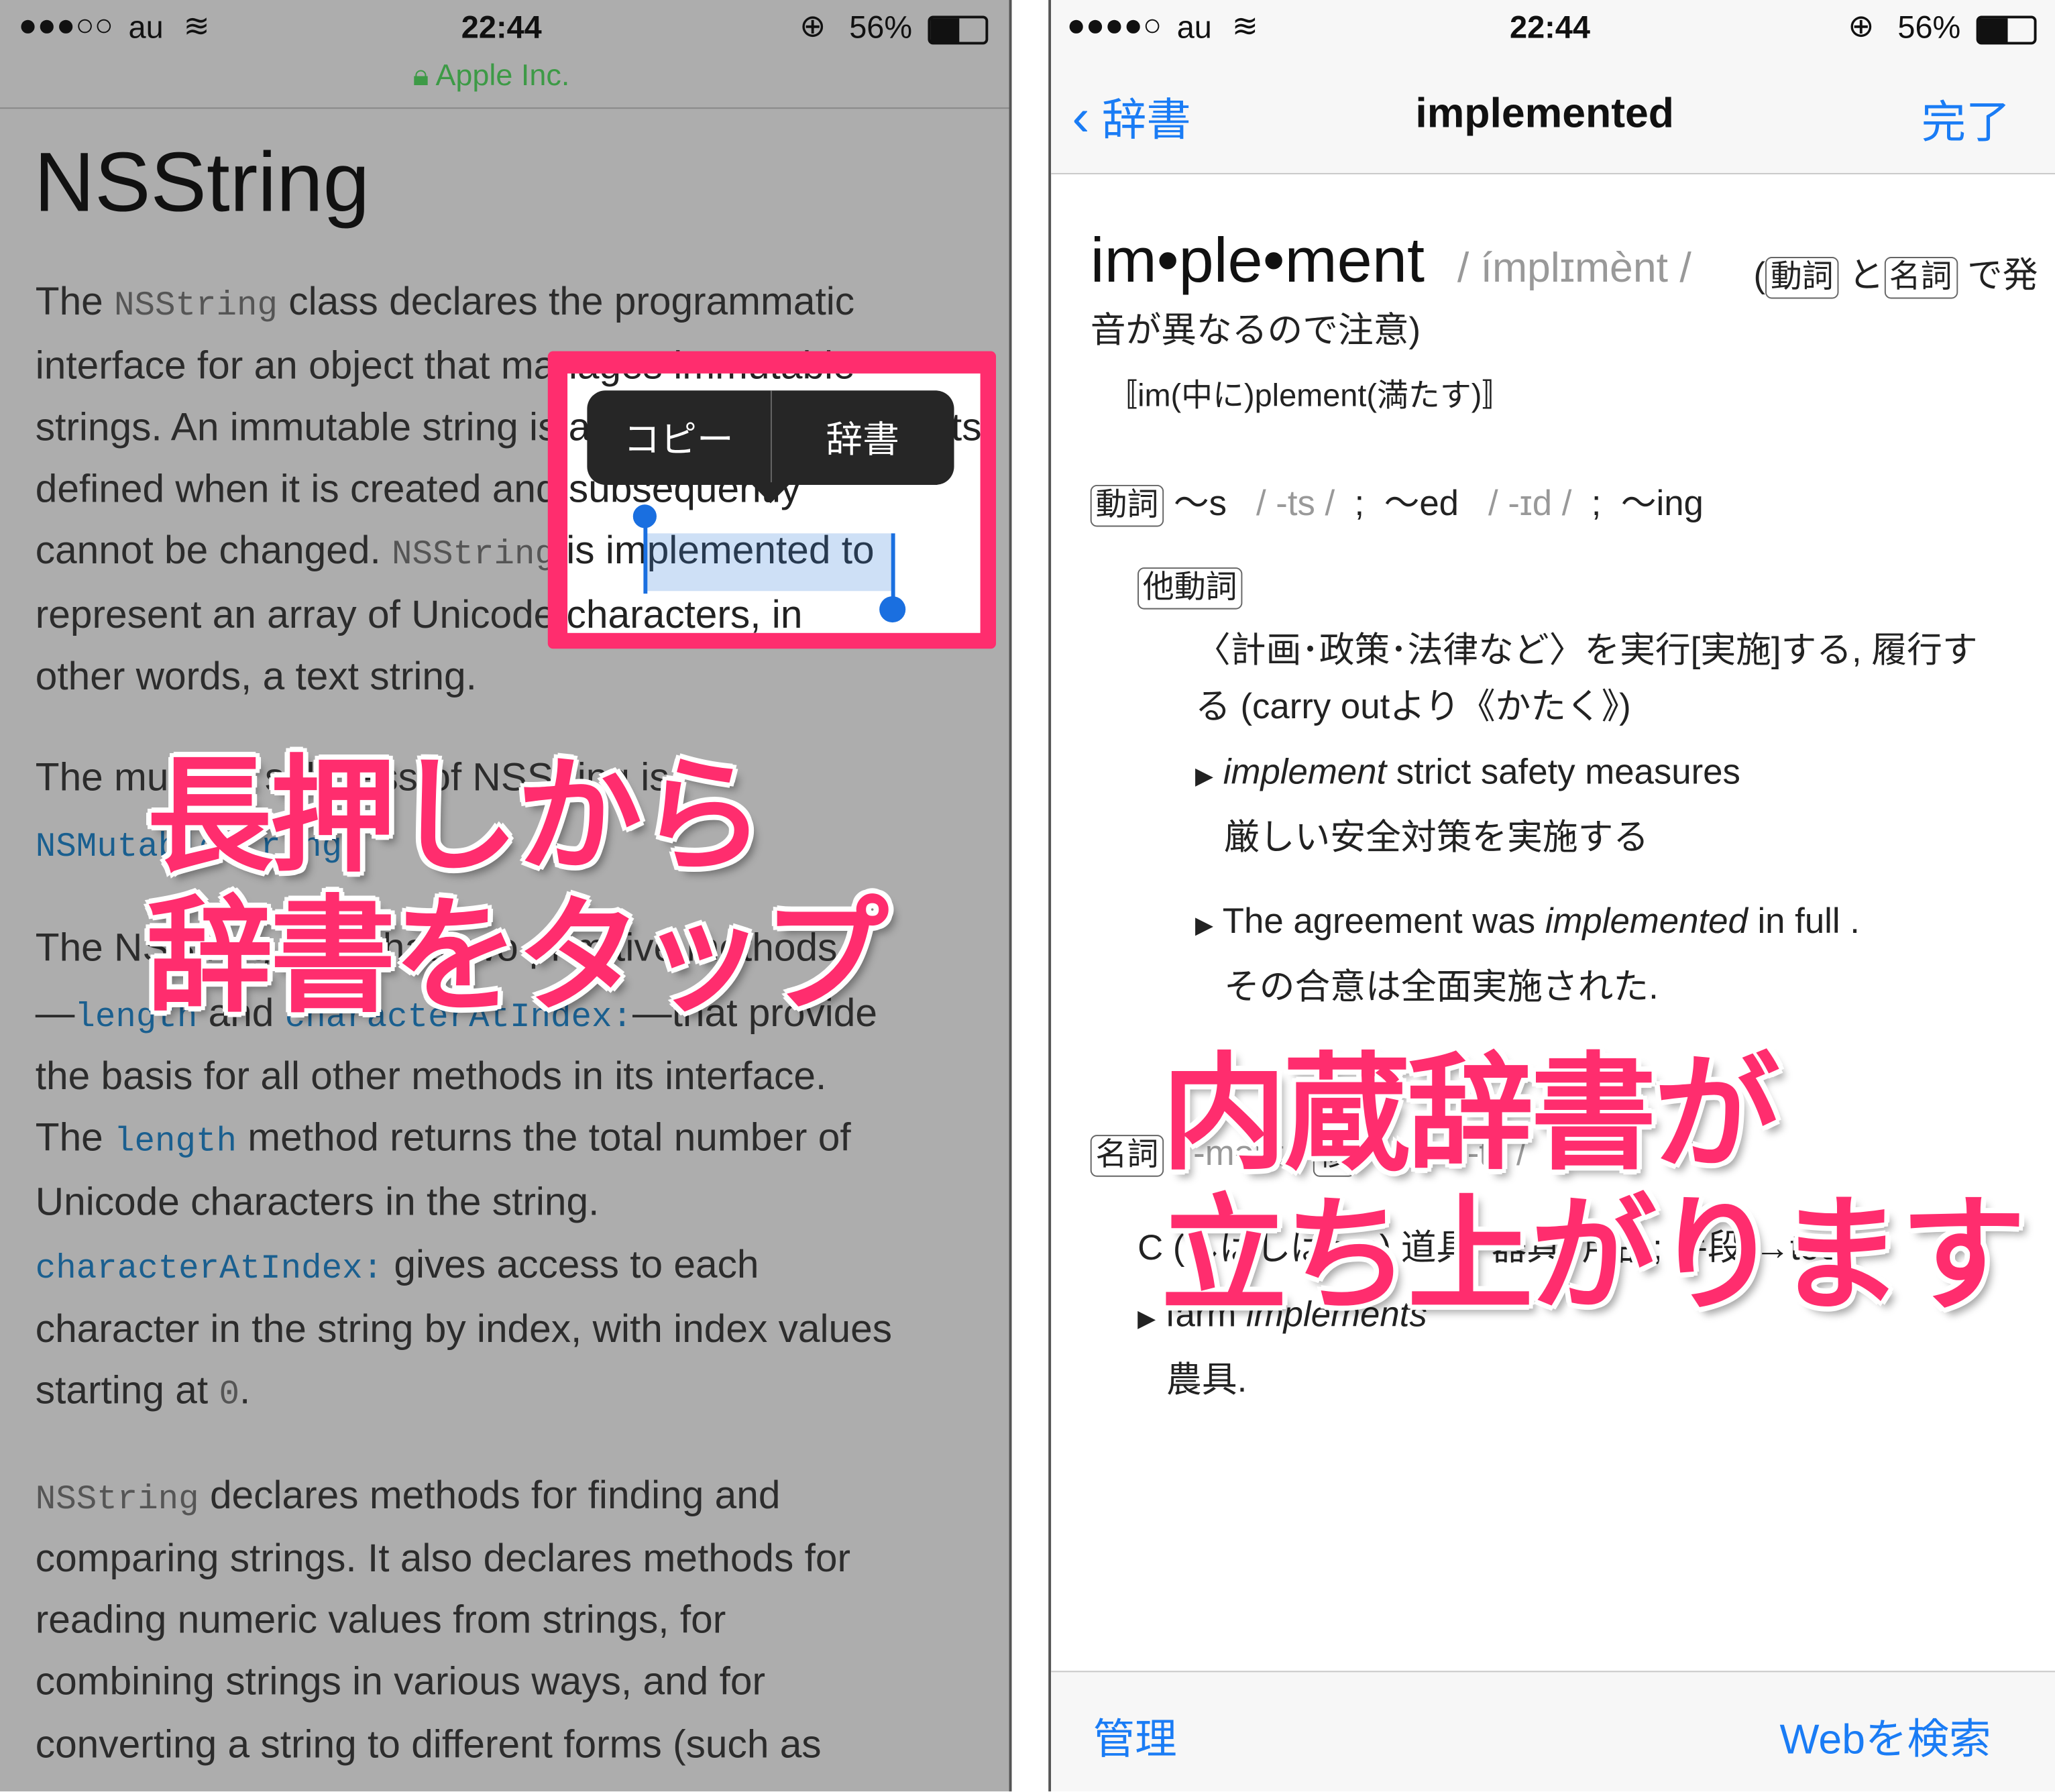 This screenshot has height=1792, width=2055. I want to click on transitive-verb-tag: 他動詞, so click(1190, 588).